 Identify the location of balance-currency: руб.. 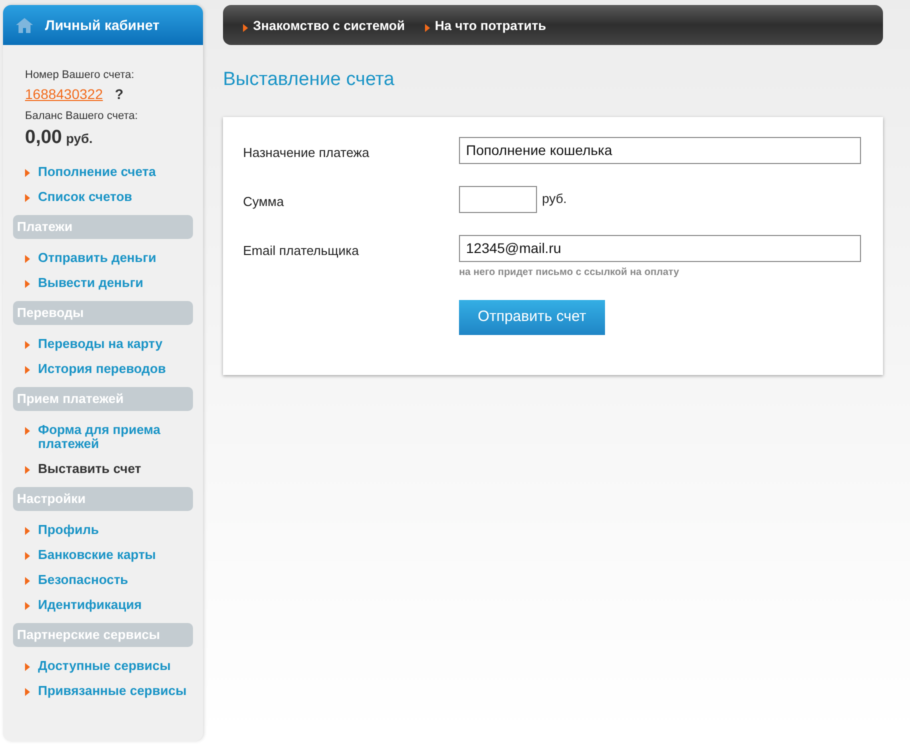
(79, 139).